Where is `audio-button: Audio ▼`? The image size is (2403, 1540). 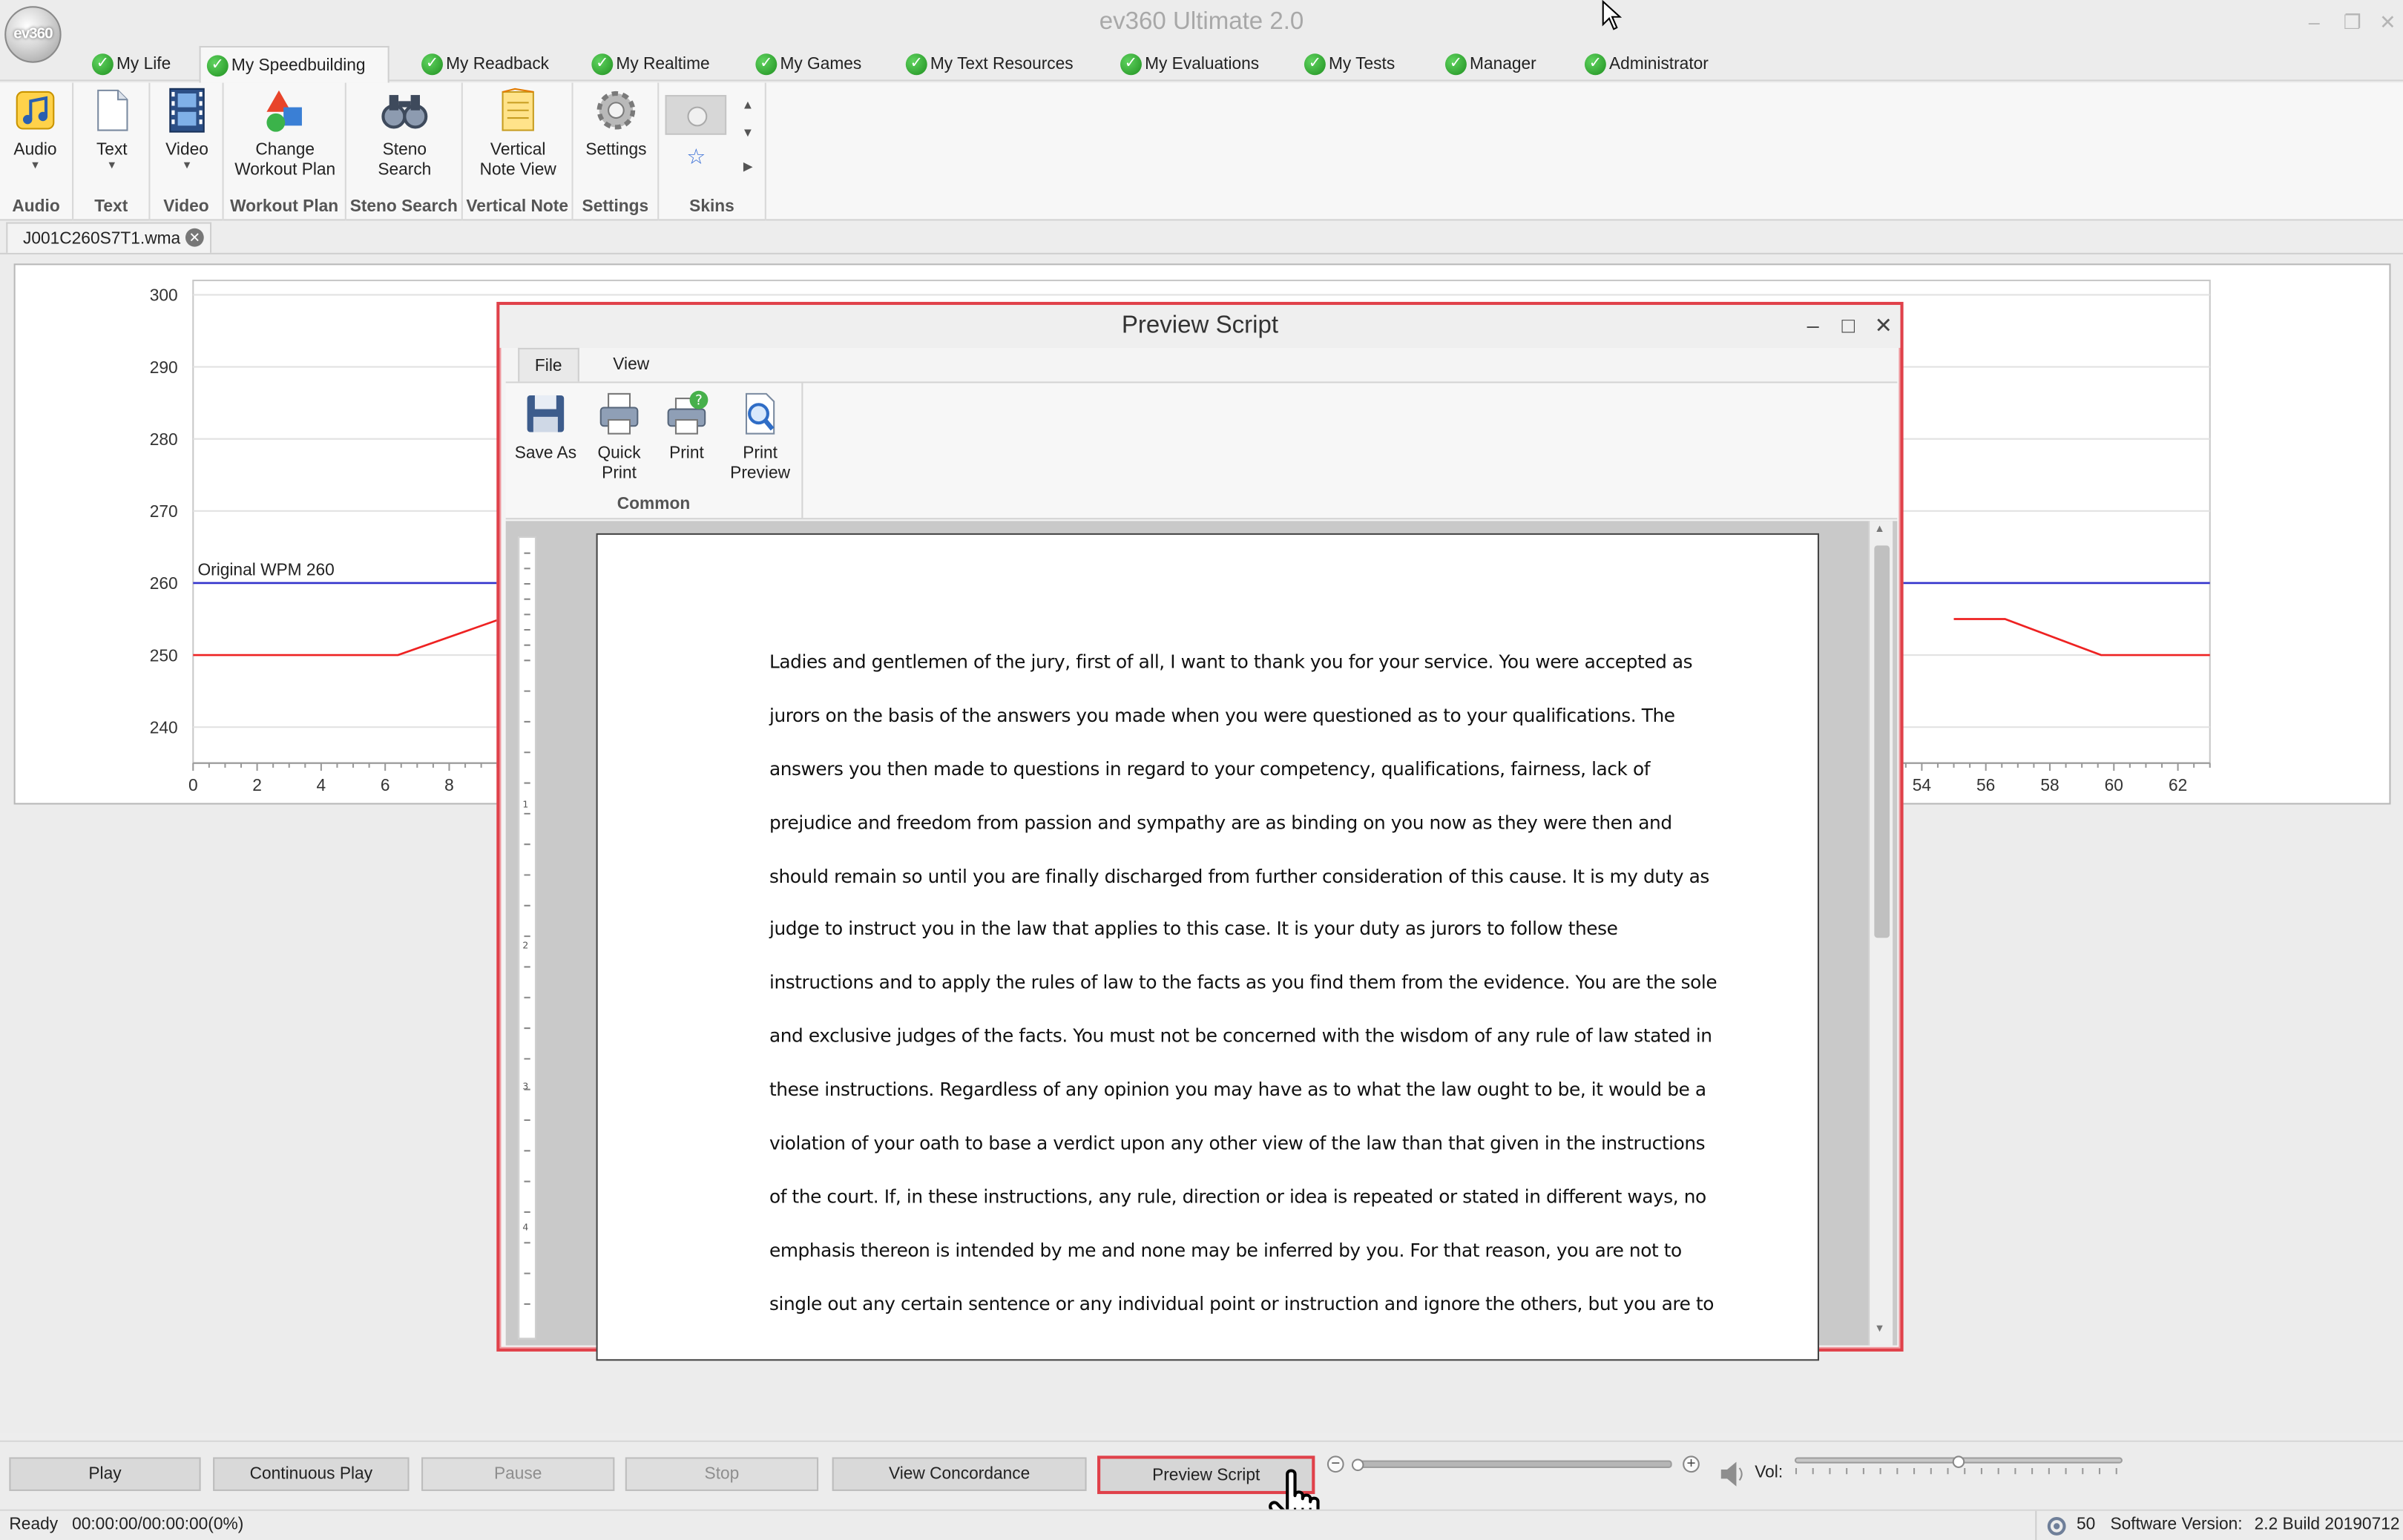
audio-button: Audio ▼ is located at coordinates (35, 129).